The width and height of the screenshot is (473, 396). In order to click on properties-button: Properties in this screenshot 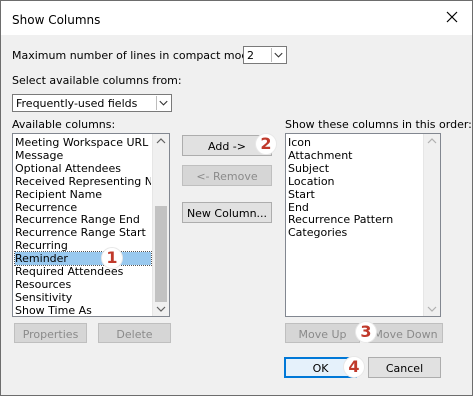, I will do `click(50, 333)`.